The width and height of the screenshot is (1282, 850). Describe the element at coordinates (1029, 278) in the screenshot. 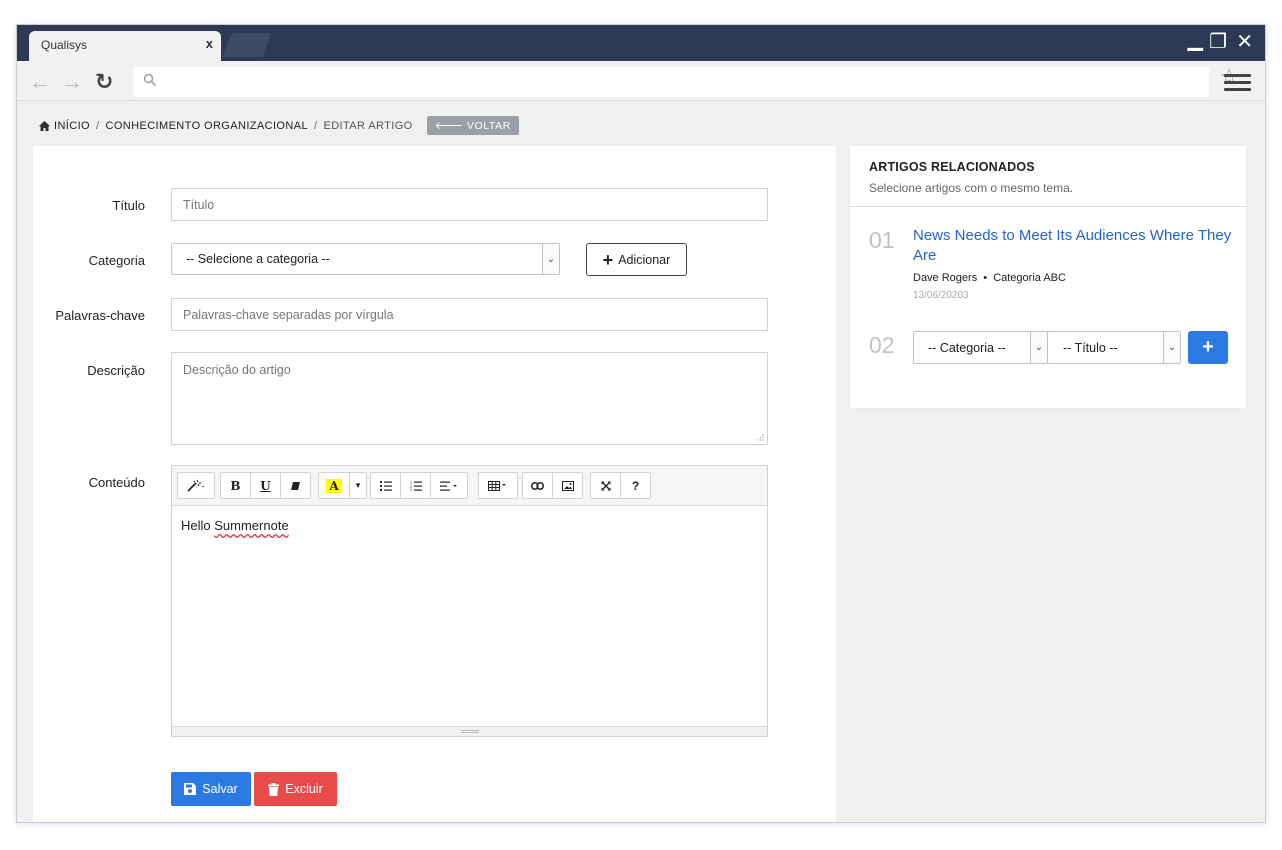

I see `article-category: Categoria ABC` at that location.